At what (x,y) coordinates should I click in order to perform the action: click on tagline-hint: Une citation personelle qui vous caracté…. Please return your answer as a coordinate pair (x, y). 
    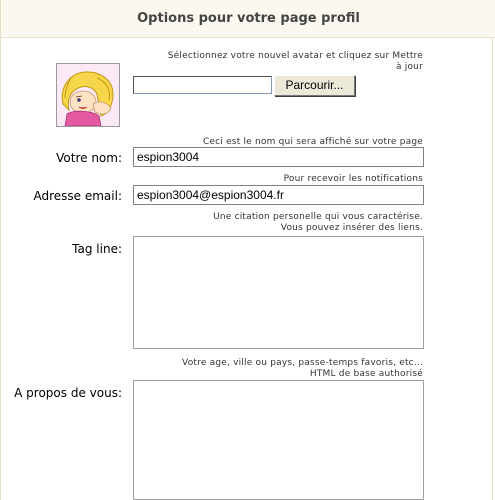
    Looking at the image, I should click on (318, 223).